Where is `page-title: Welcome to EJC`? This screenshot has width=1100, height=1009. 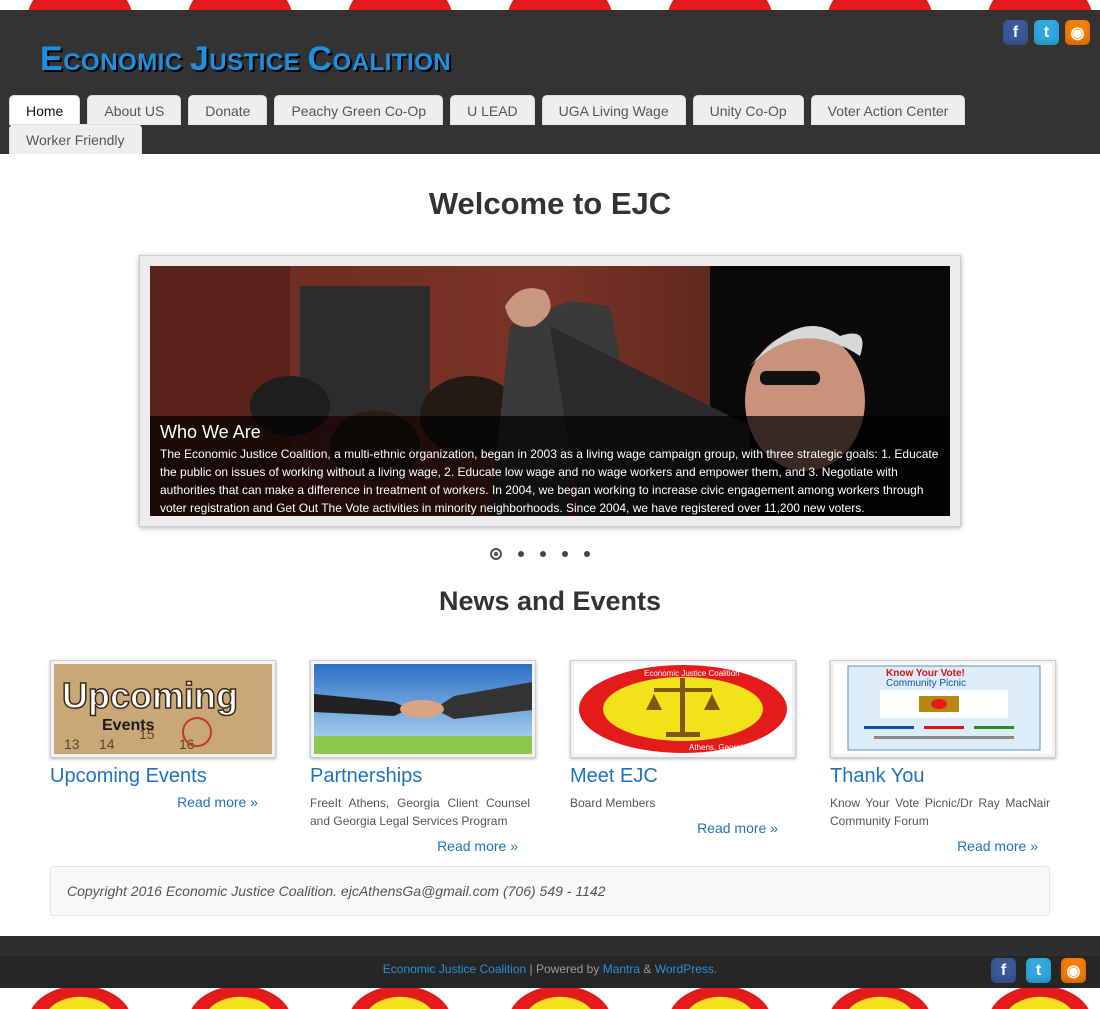 page-title: Welcome to EJC is located at coordinates (550, 203).